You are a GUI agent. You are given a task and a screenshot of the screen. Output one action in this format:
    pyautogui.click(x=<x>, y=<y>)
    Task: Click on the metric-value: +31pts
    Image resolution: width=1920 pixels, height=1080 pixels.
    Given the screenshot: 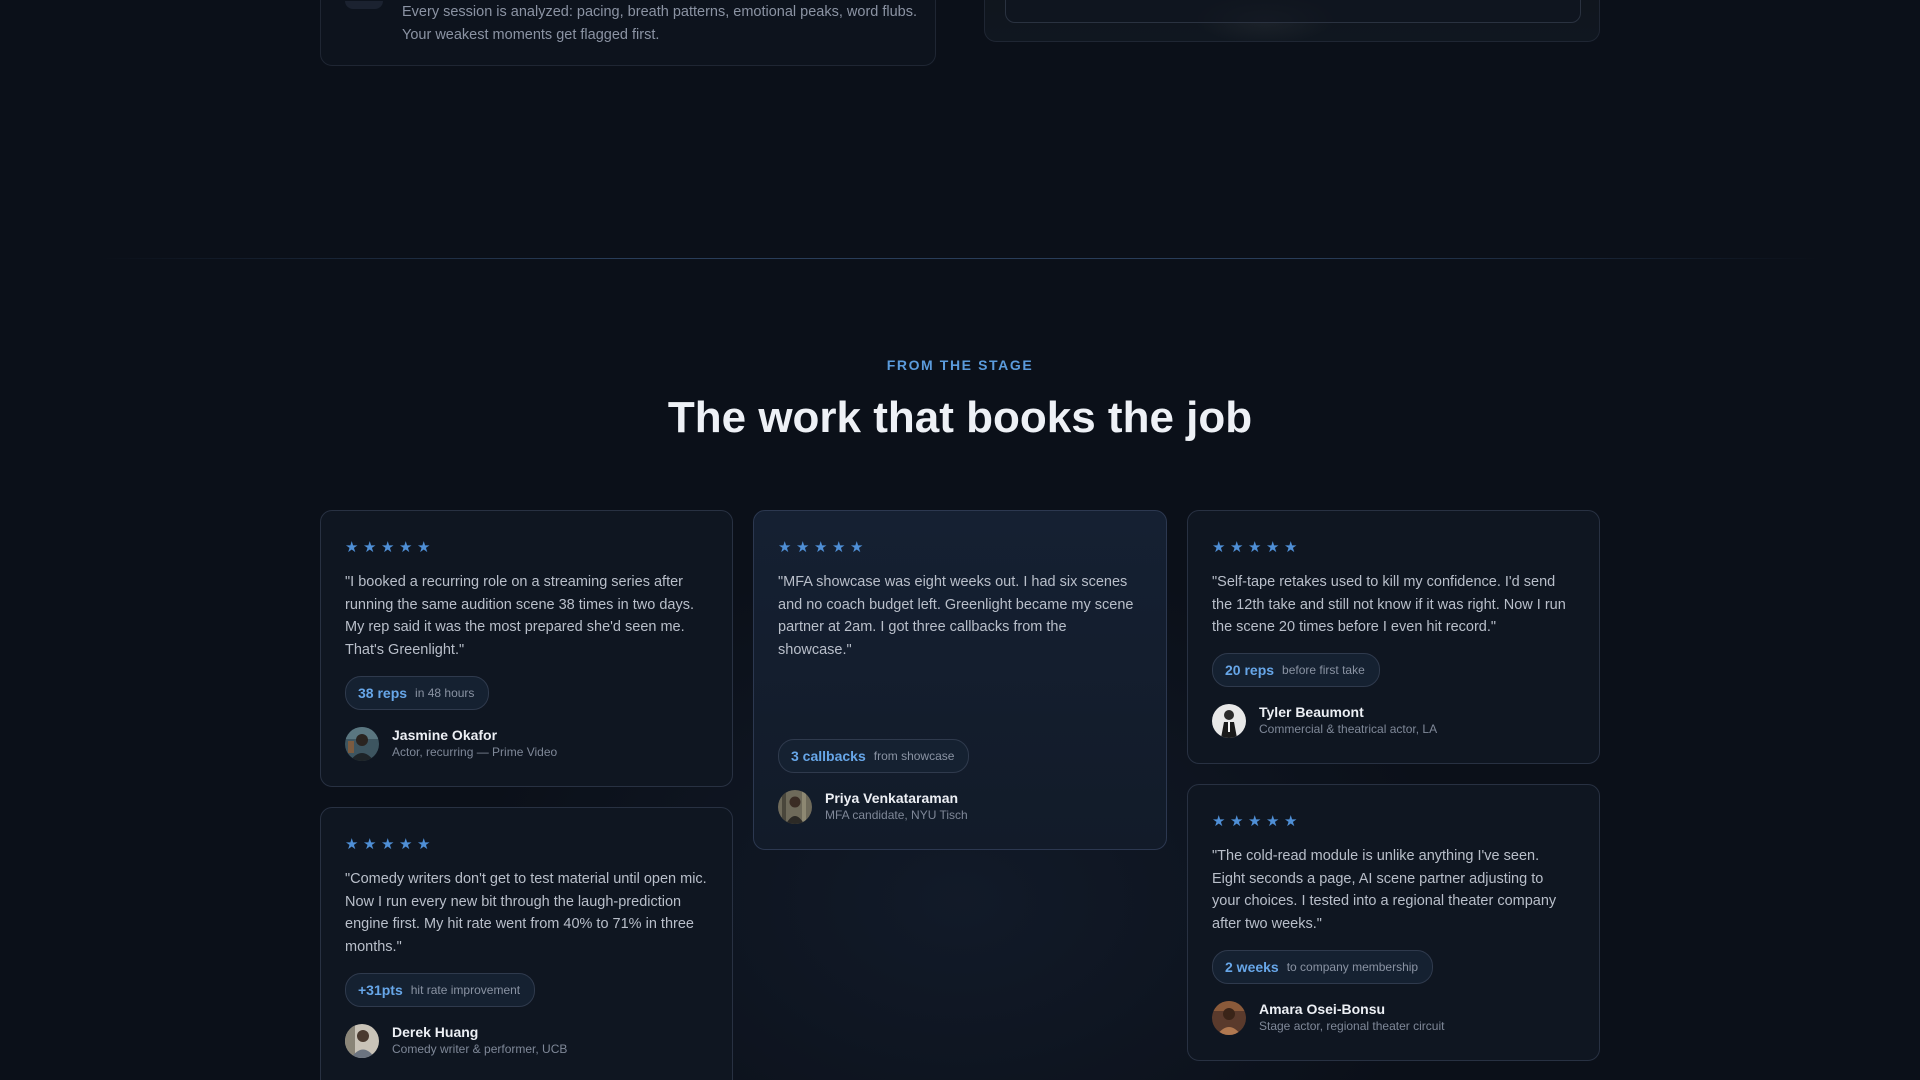 What is the action you would take?
    pyautogui.click(x=380, y=990)
    